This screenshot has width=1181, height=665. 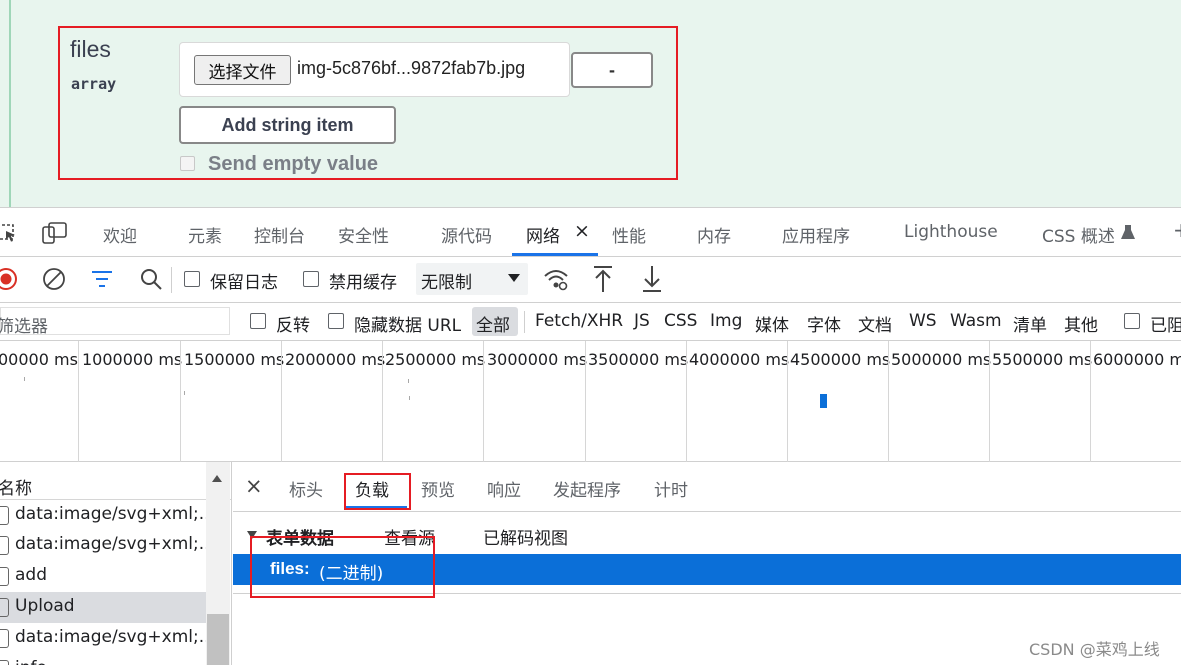 I want to click on timeline-request-bar, so click(x=823, y=401).